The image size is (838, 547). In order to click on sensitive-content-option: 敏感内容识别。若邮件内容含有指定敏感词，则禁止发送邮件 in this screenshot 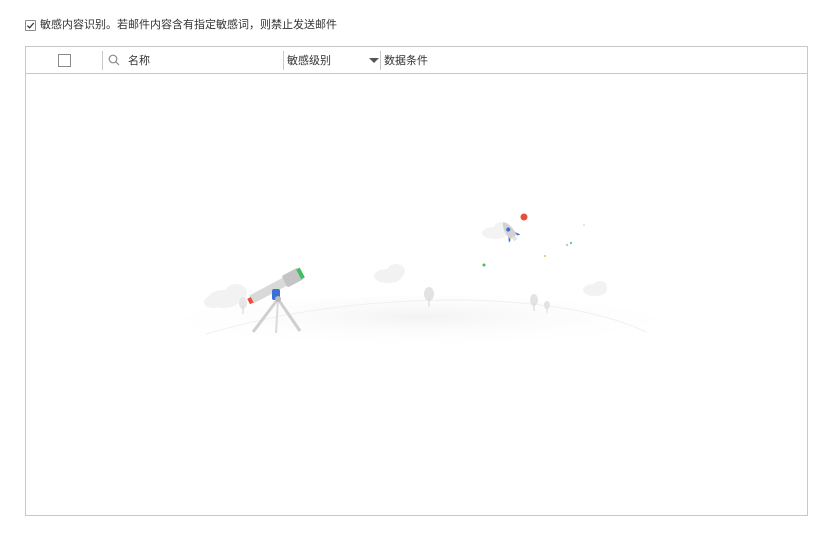, I will do `click(181, 25)`.